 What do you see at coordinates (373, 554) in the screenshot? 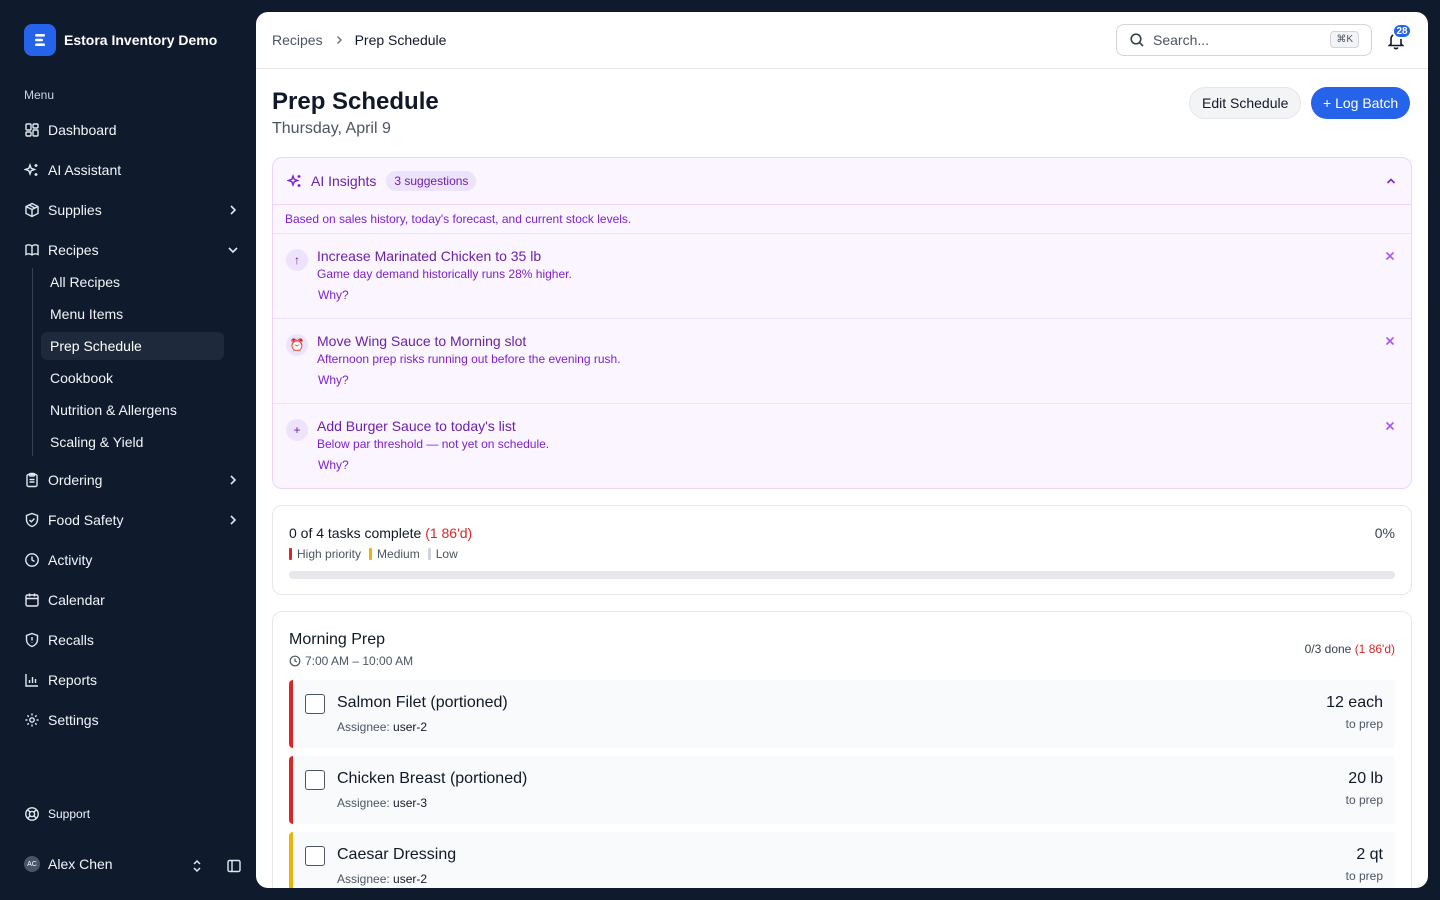
I see `priority-legend: High priority Medium Low` at bounding box center [373, 554].